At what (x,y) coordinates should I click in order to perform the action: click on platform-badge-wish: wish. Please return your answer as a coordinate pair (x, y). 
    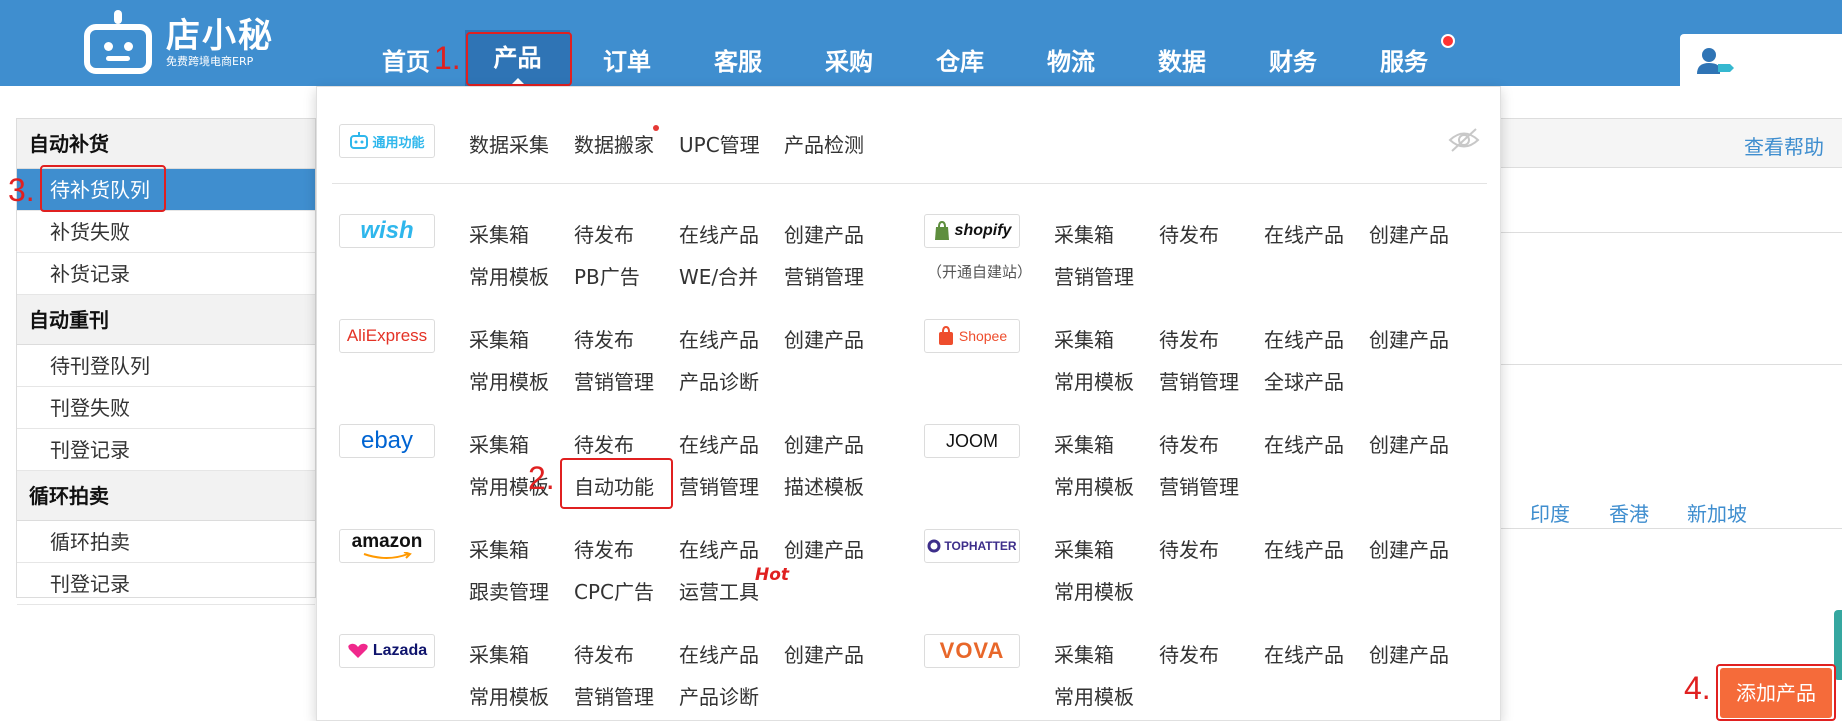
    Looking at the image, I should click on (387, 231).